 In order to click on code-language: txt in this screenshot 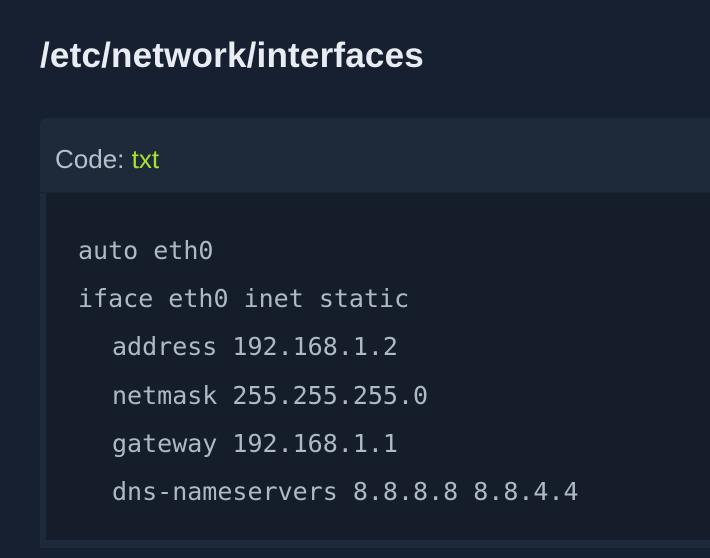, I will do `click(145, 159)`.